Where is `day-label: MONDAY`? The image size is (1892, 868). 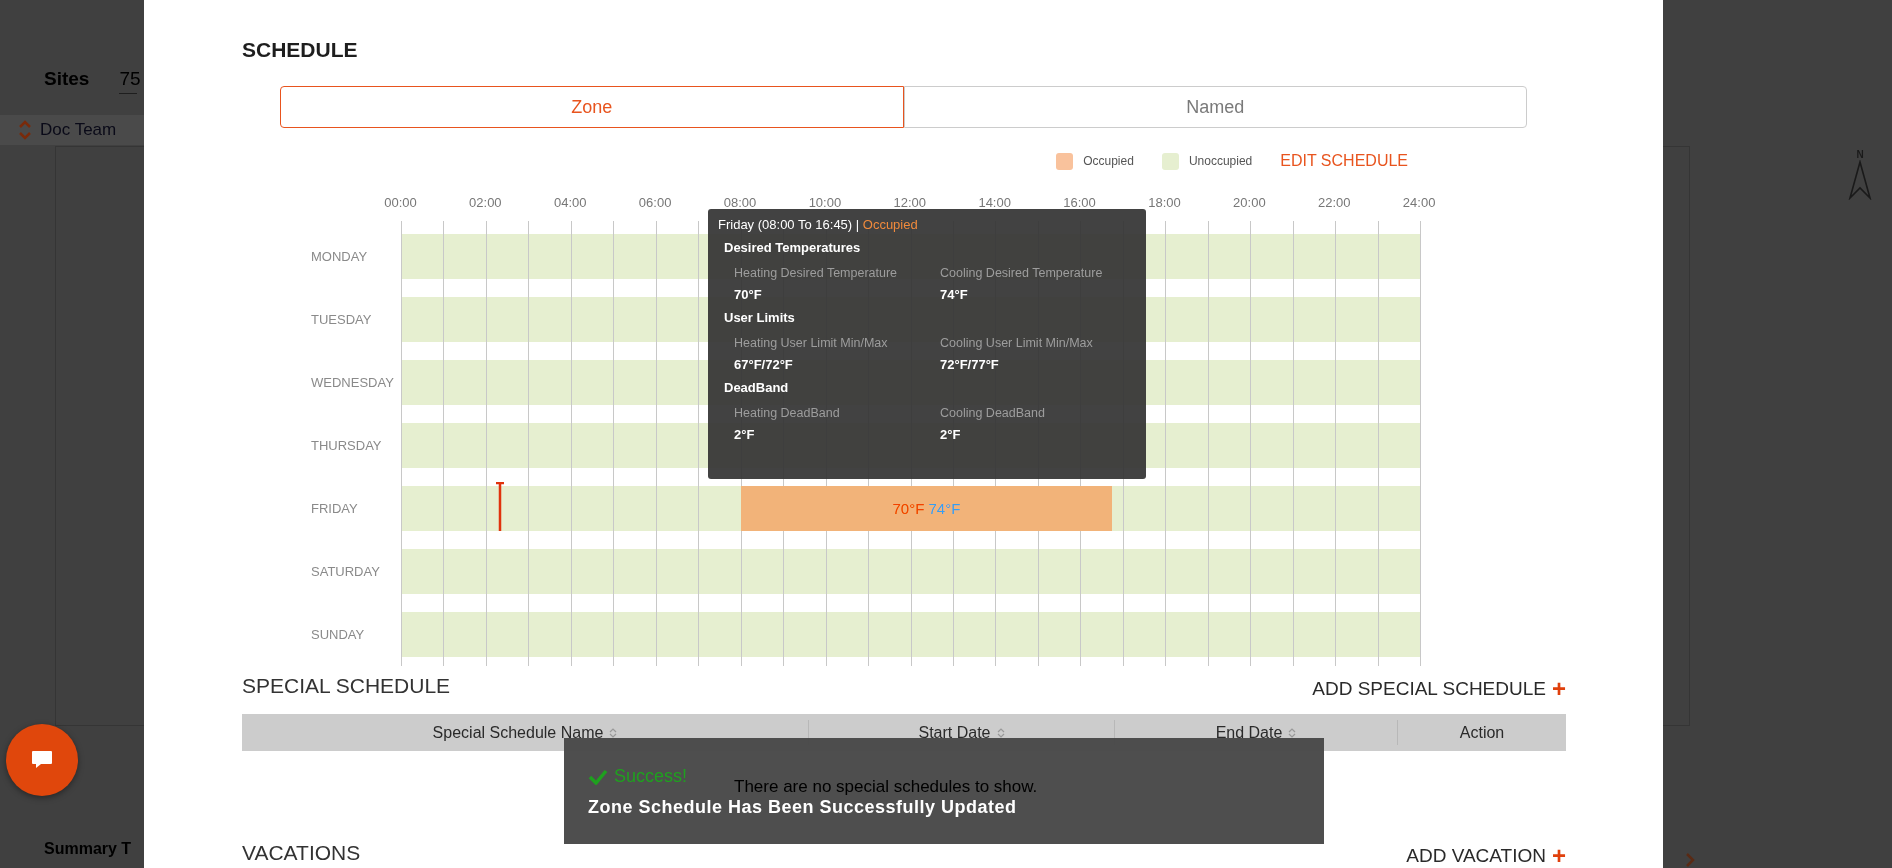 day-label: MONDAY is located at coordinates (340, 256).